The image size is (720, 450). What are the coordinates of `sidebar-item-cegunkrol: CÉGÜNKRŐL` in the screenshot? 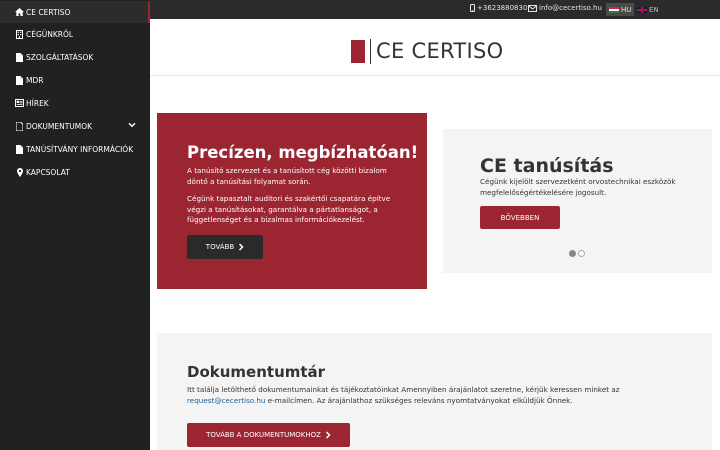 It's located at (75, 34).